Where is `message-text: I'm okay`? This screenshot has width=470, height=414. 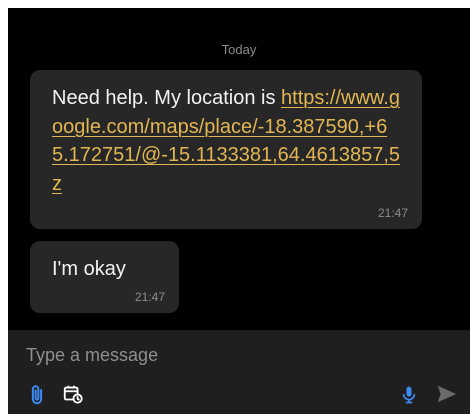
message-text: I'm okay is located at coordinates (89, 269).